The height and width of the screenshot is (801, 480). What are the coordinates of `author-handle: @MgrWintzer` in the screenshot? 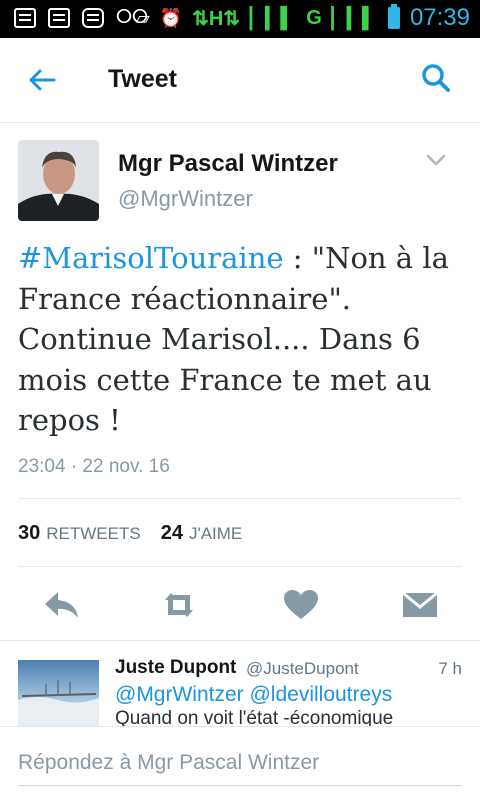 It's located at (185, 199).